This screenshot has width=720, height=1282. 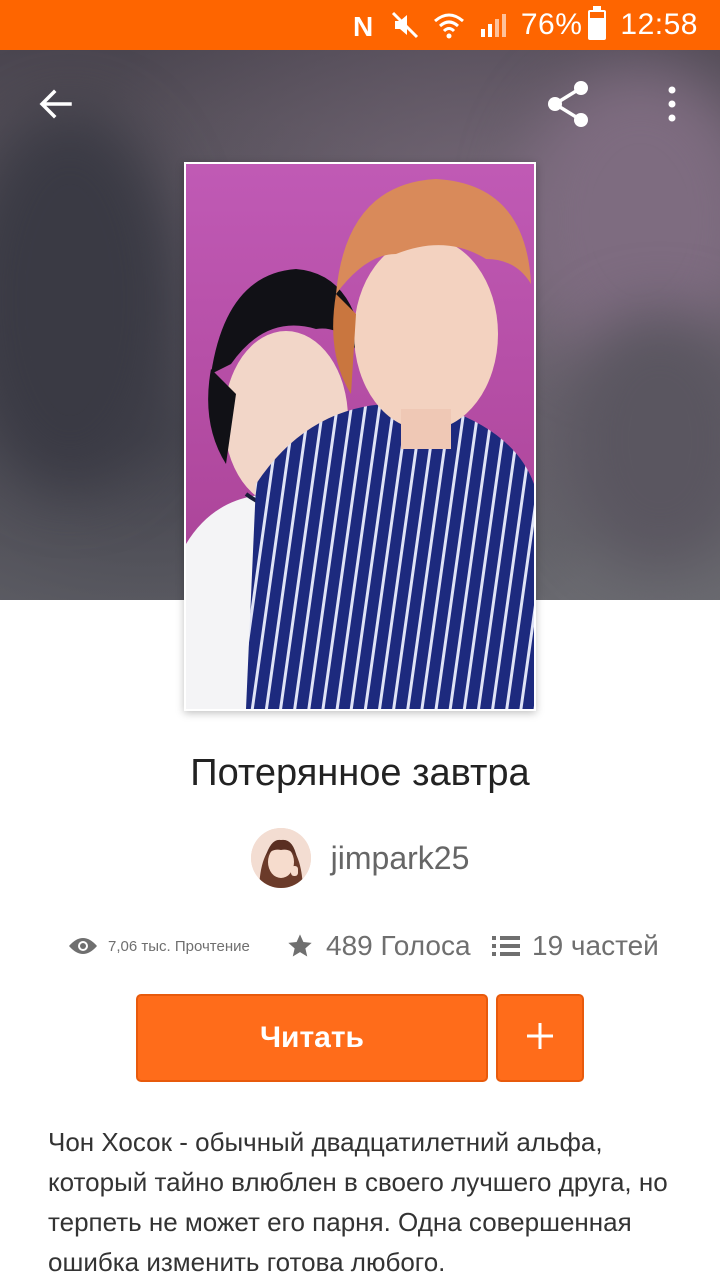 What do you see at coordinates (179, 946) in the screenshot?
I see `reads-count: 7,06 тыс. Прочтение` at bounding box center [179, 946].